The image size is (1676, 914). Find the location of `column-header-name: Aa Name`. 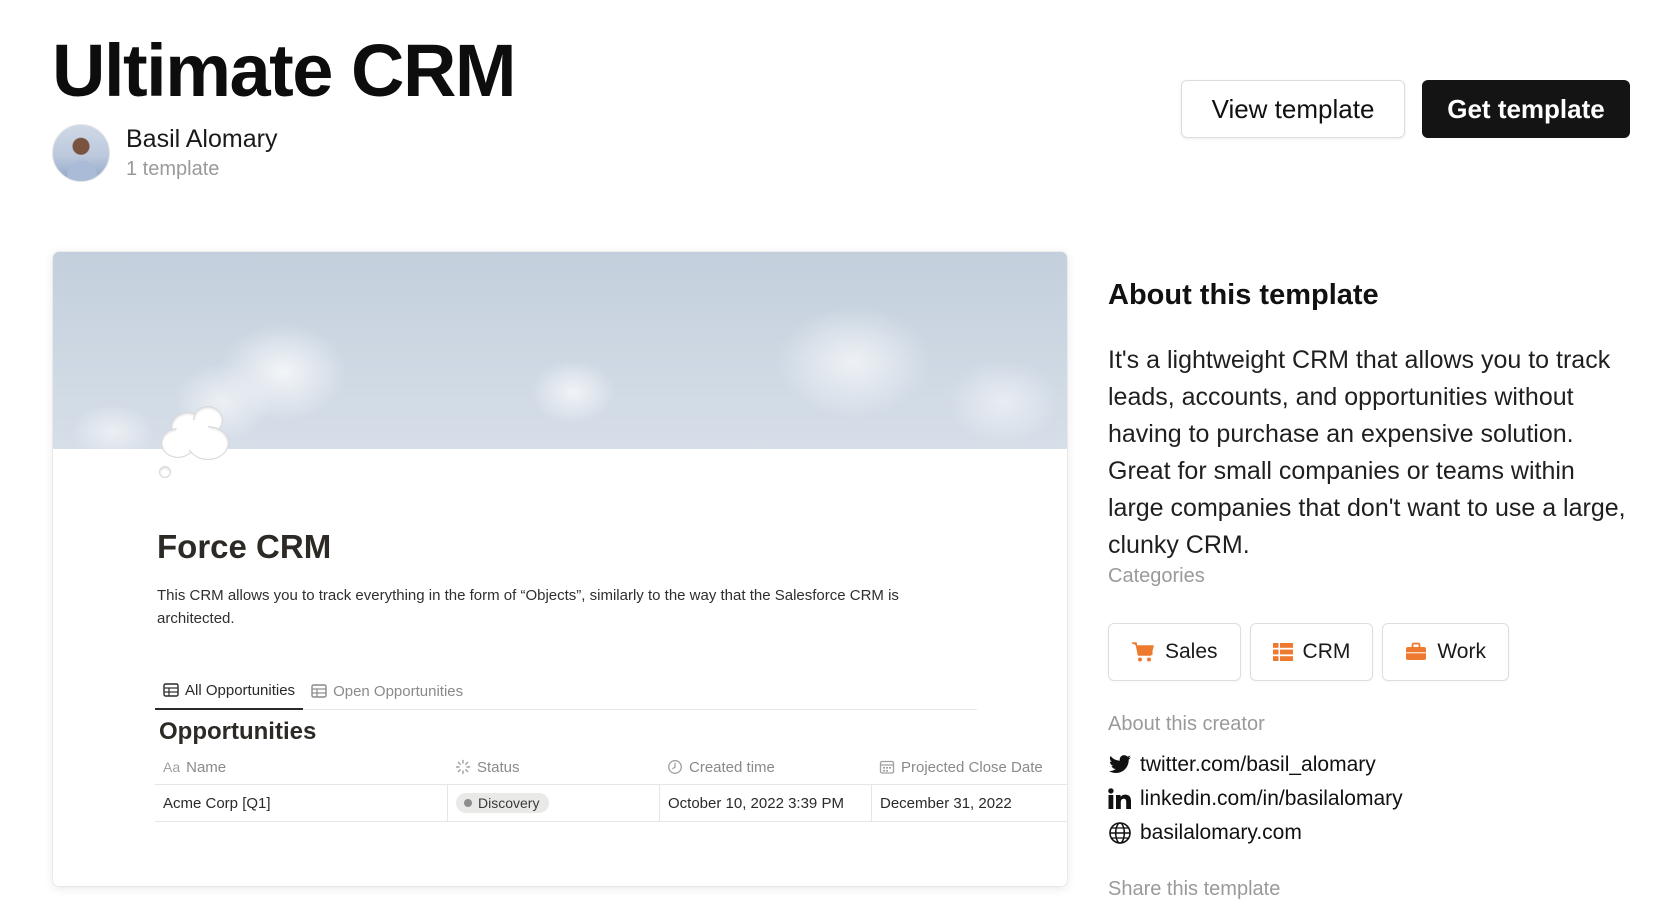

column-header-name: Aa Name is located at coordinates (301, 767).